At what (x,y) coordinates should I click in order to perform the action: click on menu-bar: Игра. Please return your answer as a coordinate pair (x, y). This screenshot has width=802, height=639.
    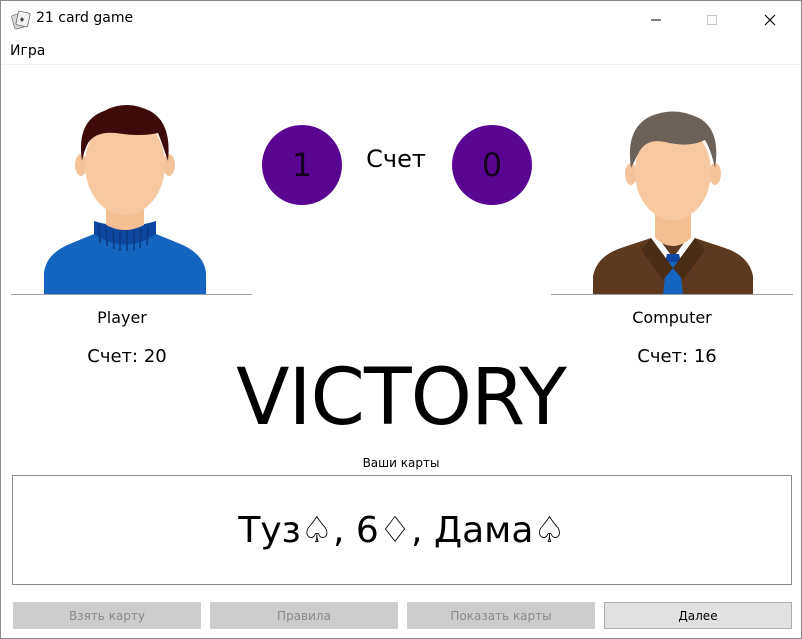
    Looking at the image, I should click on (401, 52).